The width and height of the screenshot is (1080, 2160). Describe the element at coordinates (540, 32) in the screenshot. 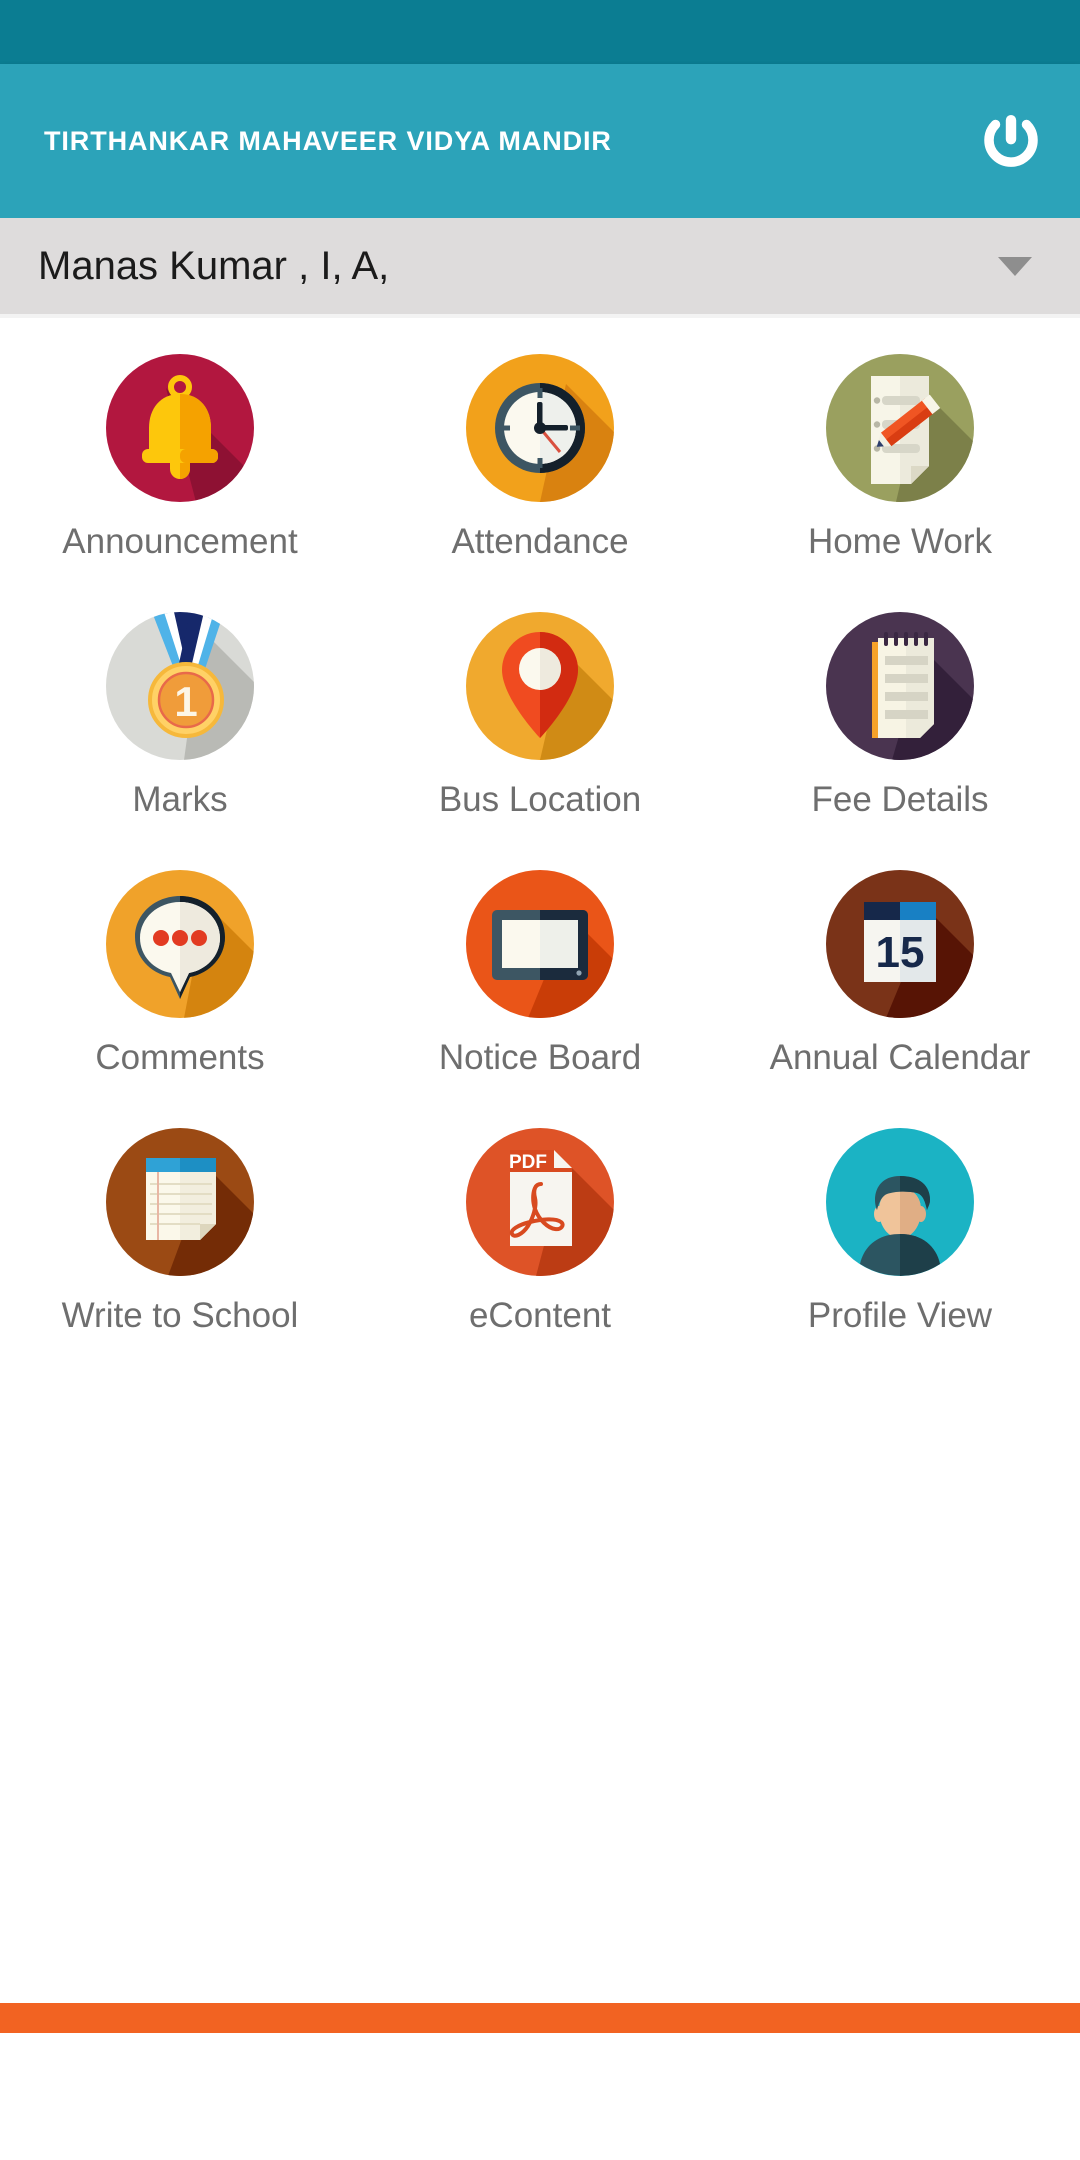

I see `status-bar` at that location.